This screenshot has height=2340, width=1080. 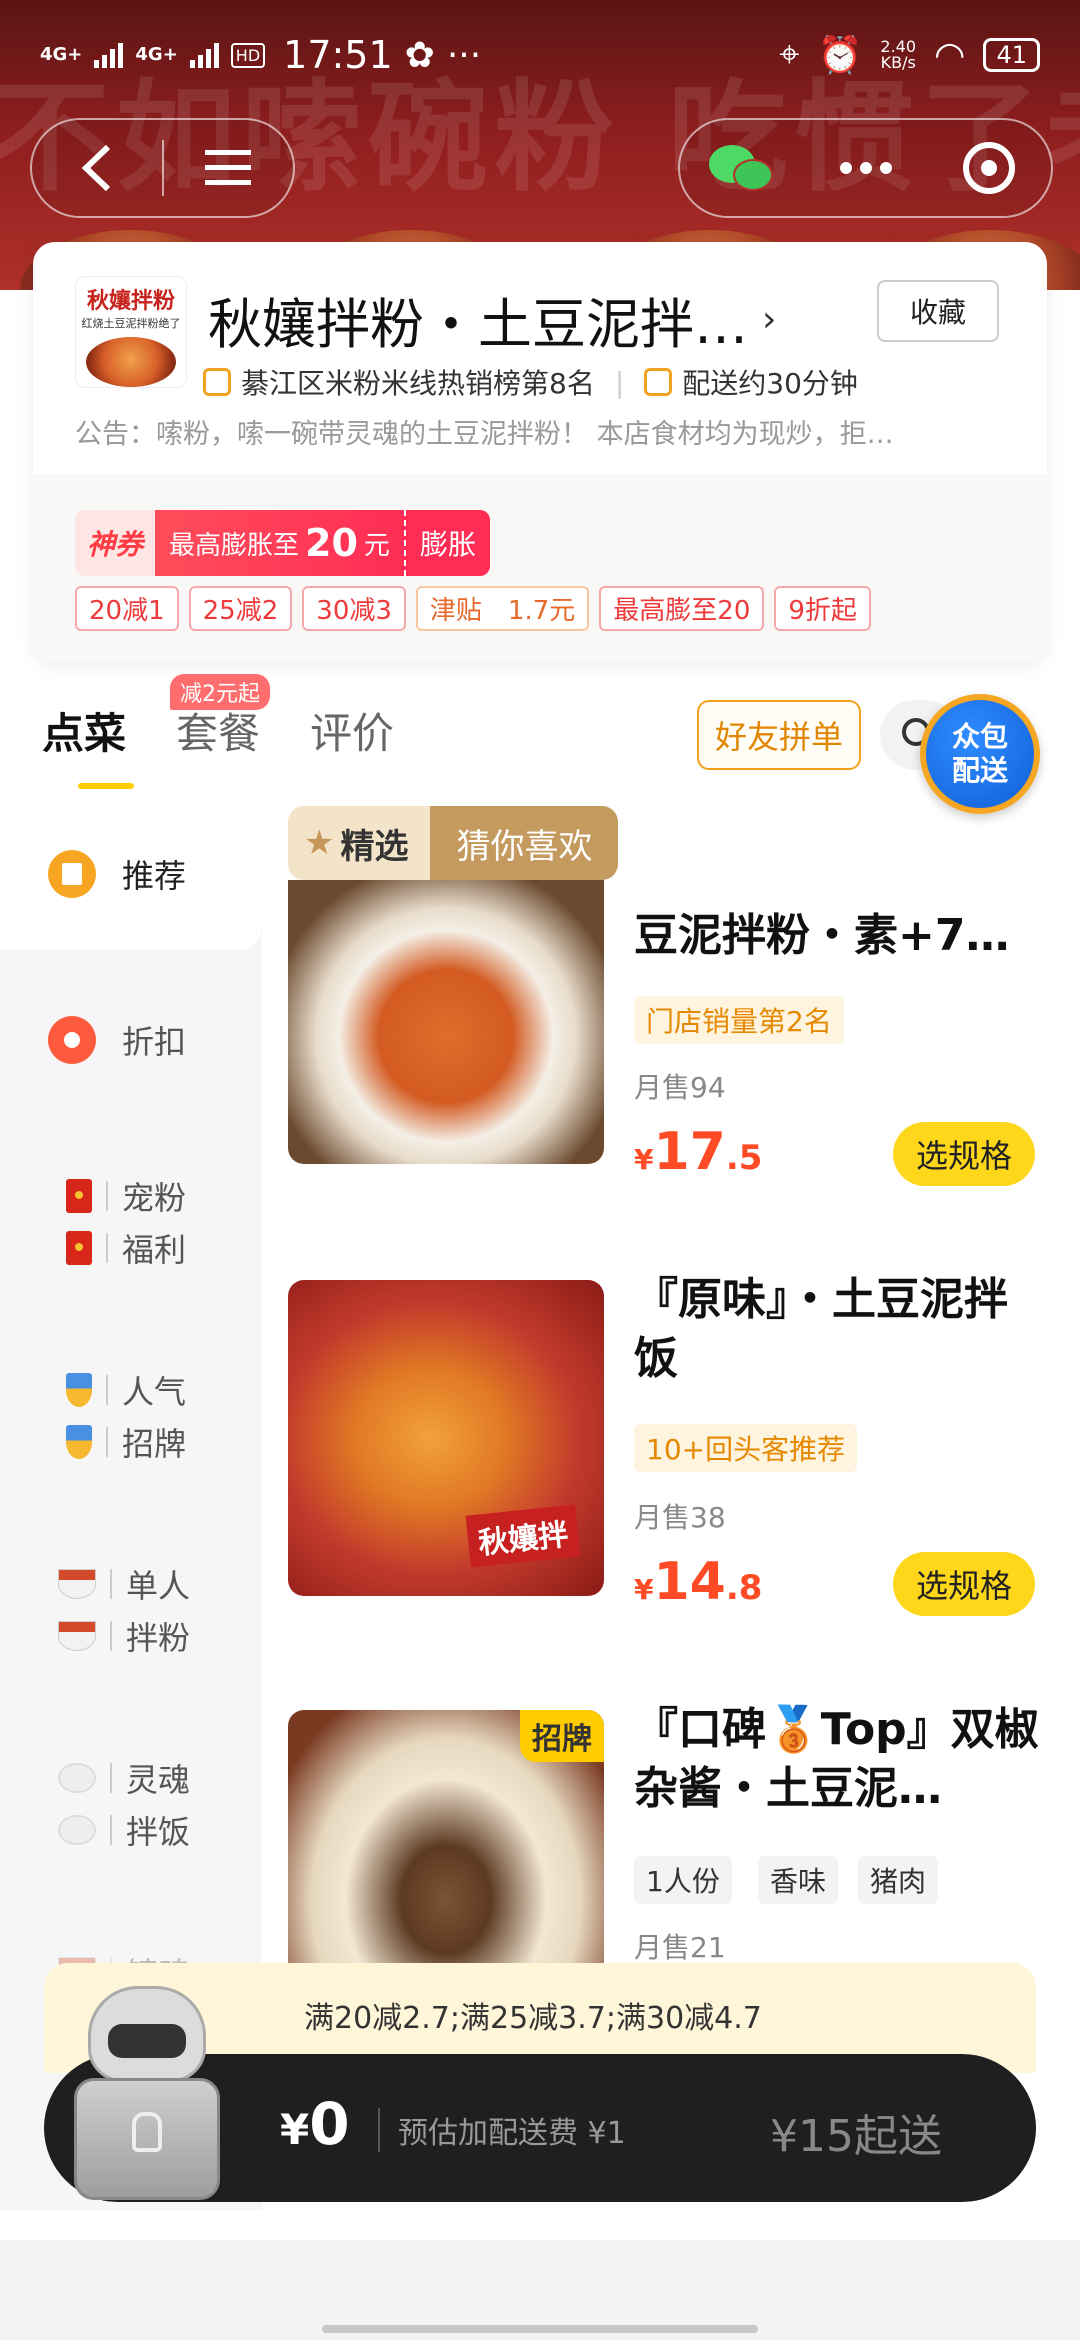 What do you see at coordinates (131, 1804) in the screenshot?
I see `sidebar-item-rice: 灵魂 拌饭` at bounding box center [131, 1804].